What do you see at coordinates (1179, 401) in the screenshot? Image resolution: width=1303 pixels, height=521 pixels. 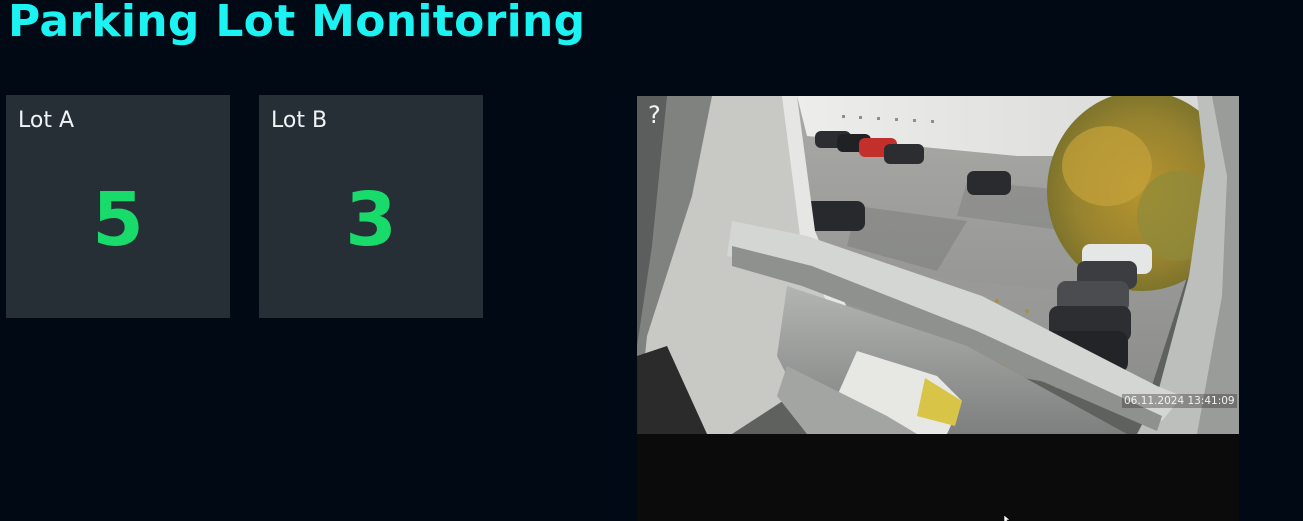 I see `camera-timestamp: 06.11.2024 13:41:09` at bounding box center [1179, 401].